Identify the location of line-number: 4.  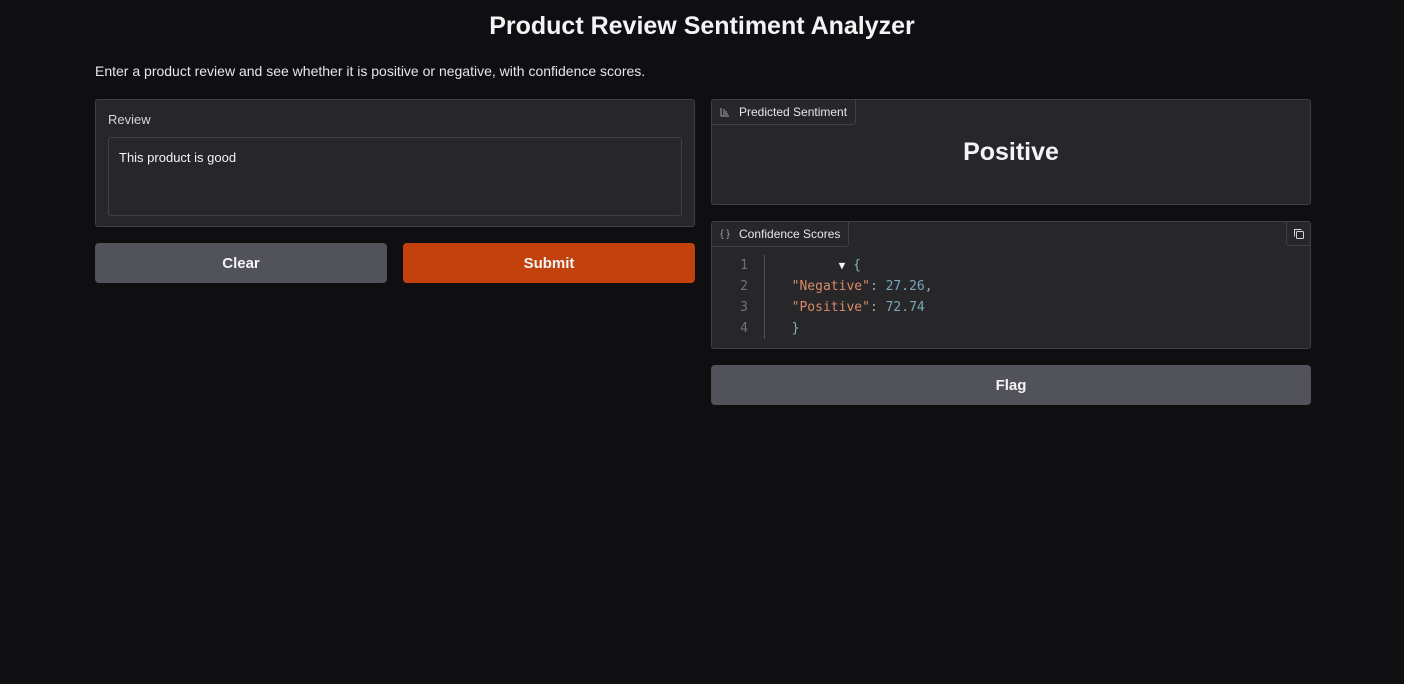
(744, 328).